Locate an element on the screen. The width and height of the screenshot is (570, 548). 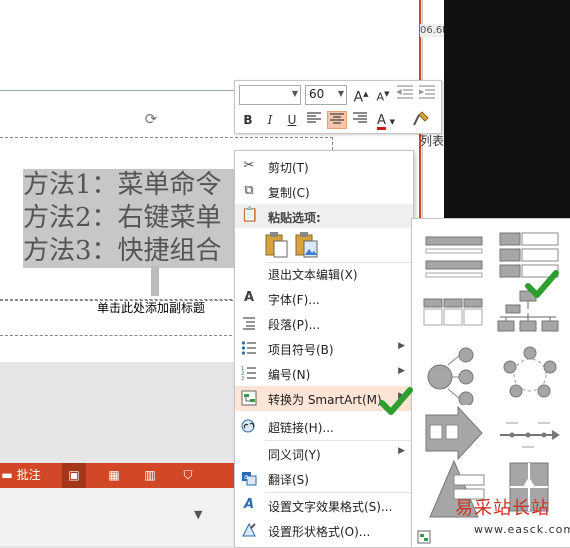
slideshow-view-button: ⛉ is located at coordinates (188, 475).